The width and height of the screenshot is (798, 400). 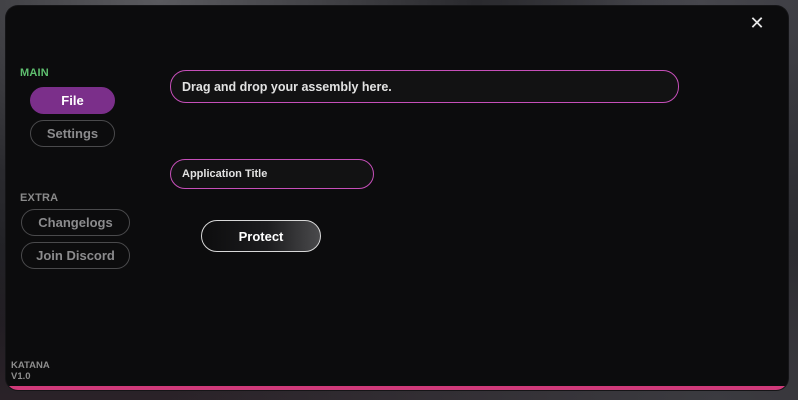 What do you see at coordinates (272, 174) in the screenshot?
I see `application-title-input: Application Title` at bounding box center [272, 174].